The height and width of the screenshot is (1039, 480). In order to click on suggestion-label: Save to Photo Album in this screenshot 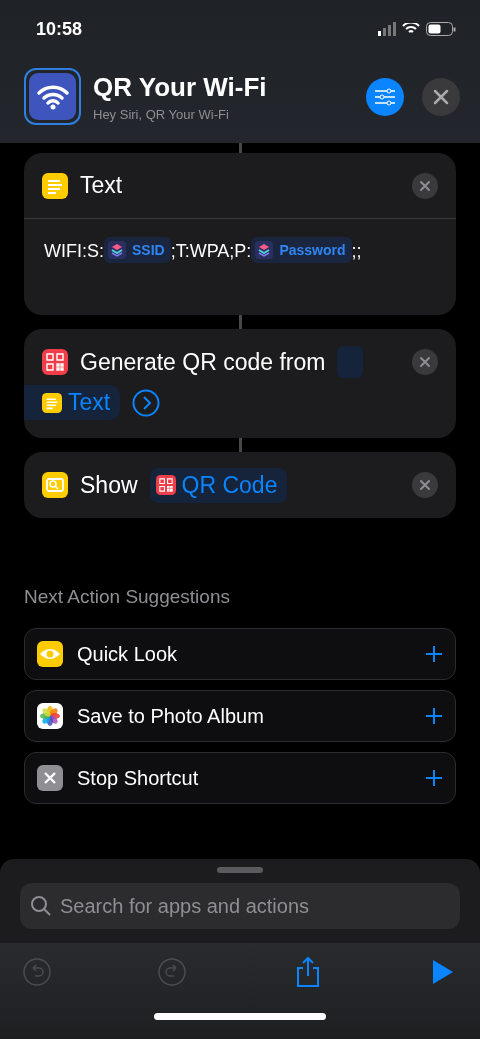, I will do `click(171, 716)`.